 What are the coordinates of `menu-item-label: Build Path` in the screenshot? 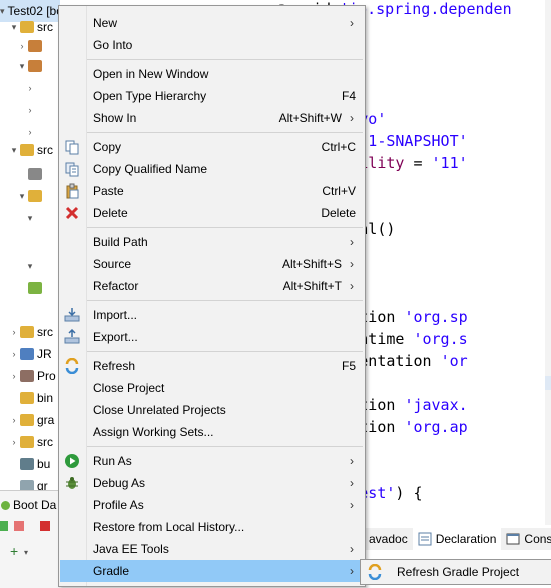 It's located at (120, 242).